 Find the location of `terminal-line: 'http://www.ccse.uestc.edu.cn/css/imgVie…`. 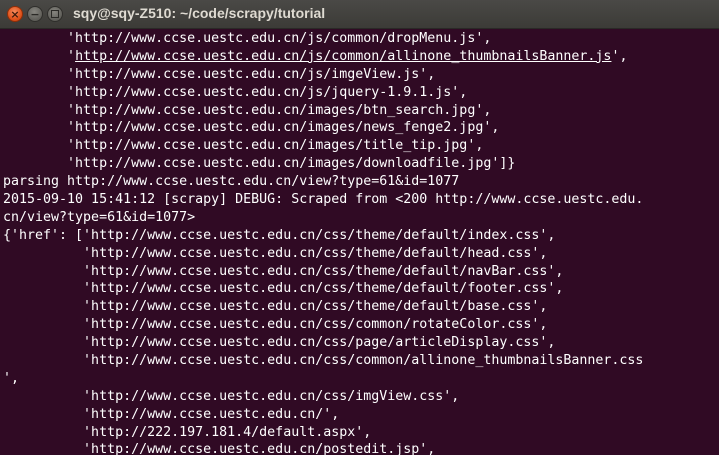

terminal-line: 'http://www.ccse.uestc.edu.cn/css/imgVie… is located at coordinates (231, 396).